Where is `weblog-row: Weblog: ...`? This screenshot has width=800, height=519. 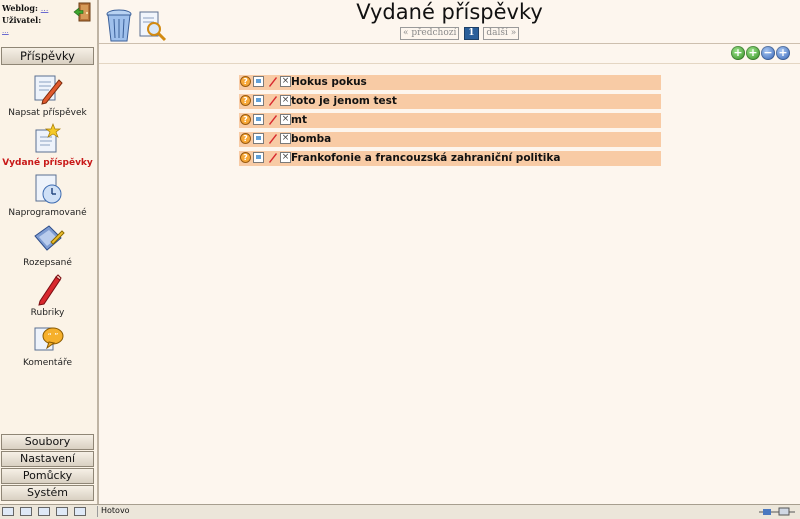 weblog-row: Weblog: ... is located at coordinates (25, 8).